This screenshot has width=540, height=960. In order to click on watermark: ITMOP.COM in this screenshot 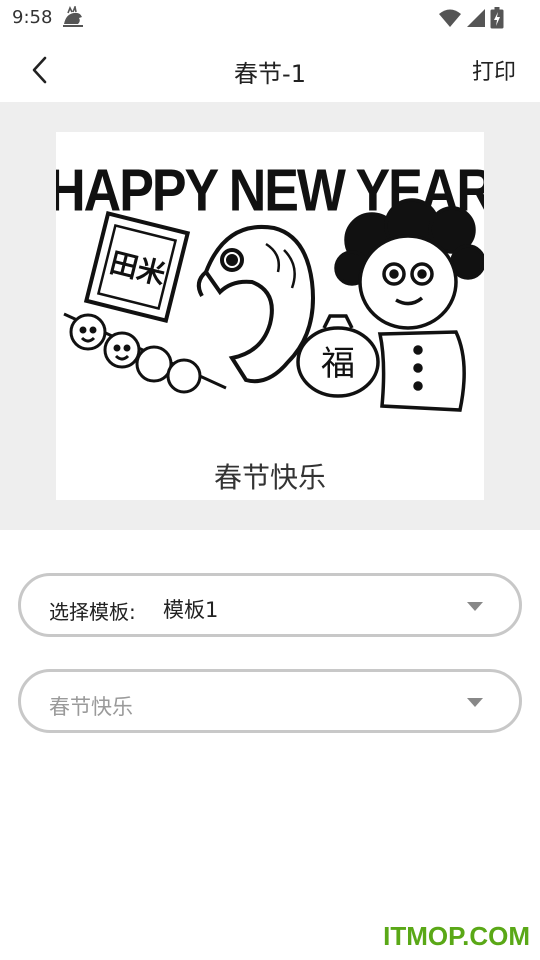, I will do `click(456, 936)`.